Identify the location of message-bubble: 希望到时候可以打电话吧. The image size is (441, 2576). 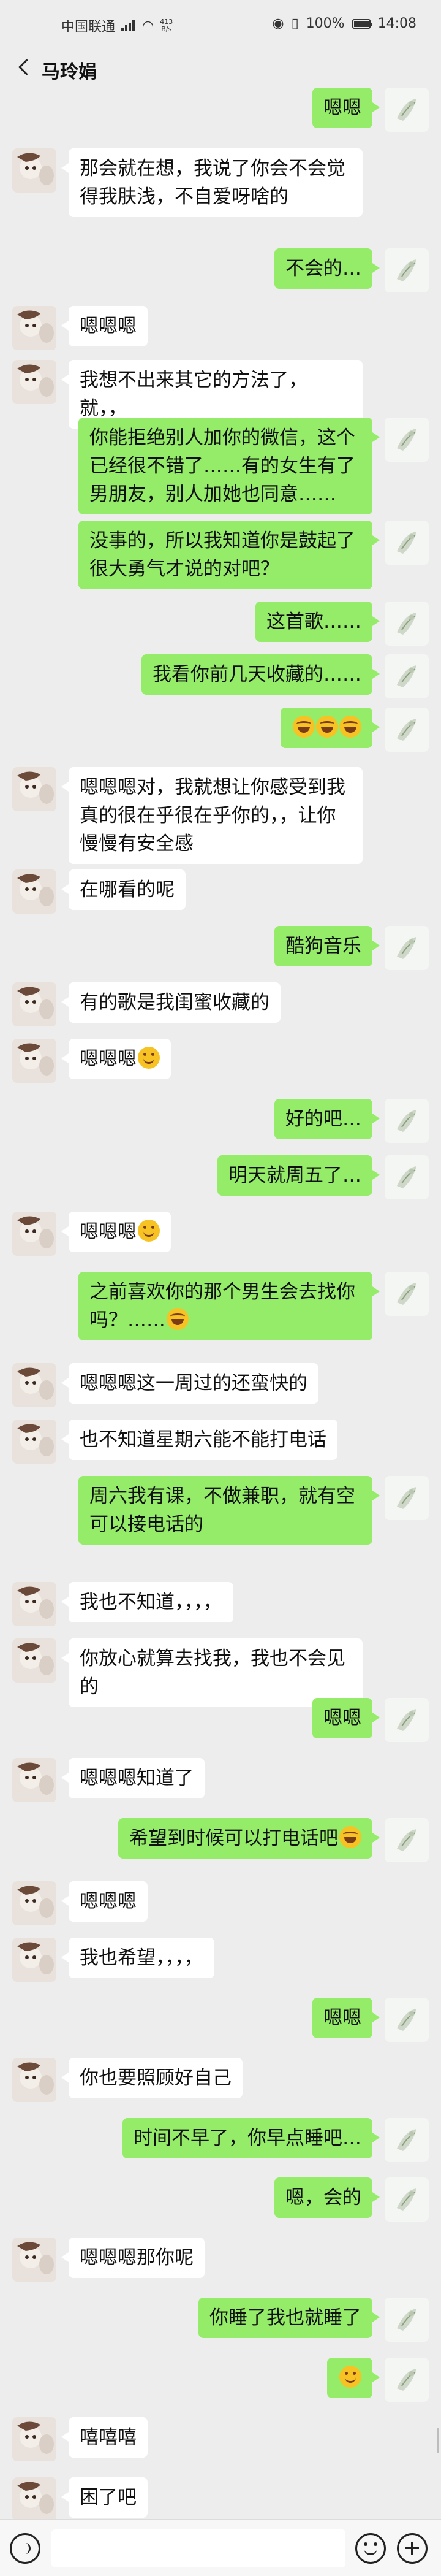
(249, 1838).